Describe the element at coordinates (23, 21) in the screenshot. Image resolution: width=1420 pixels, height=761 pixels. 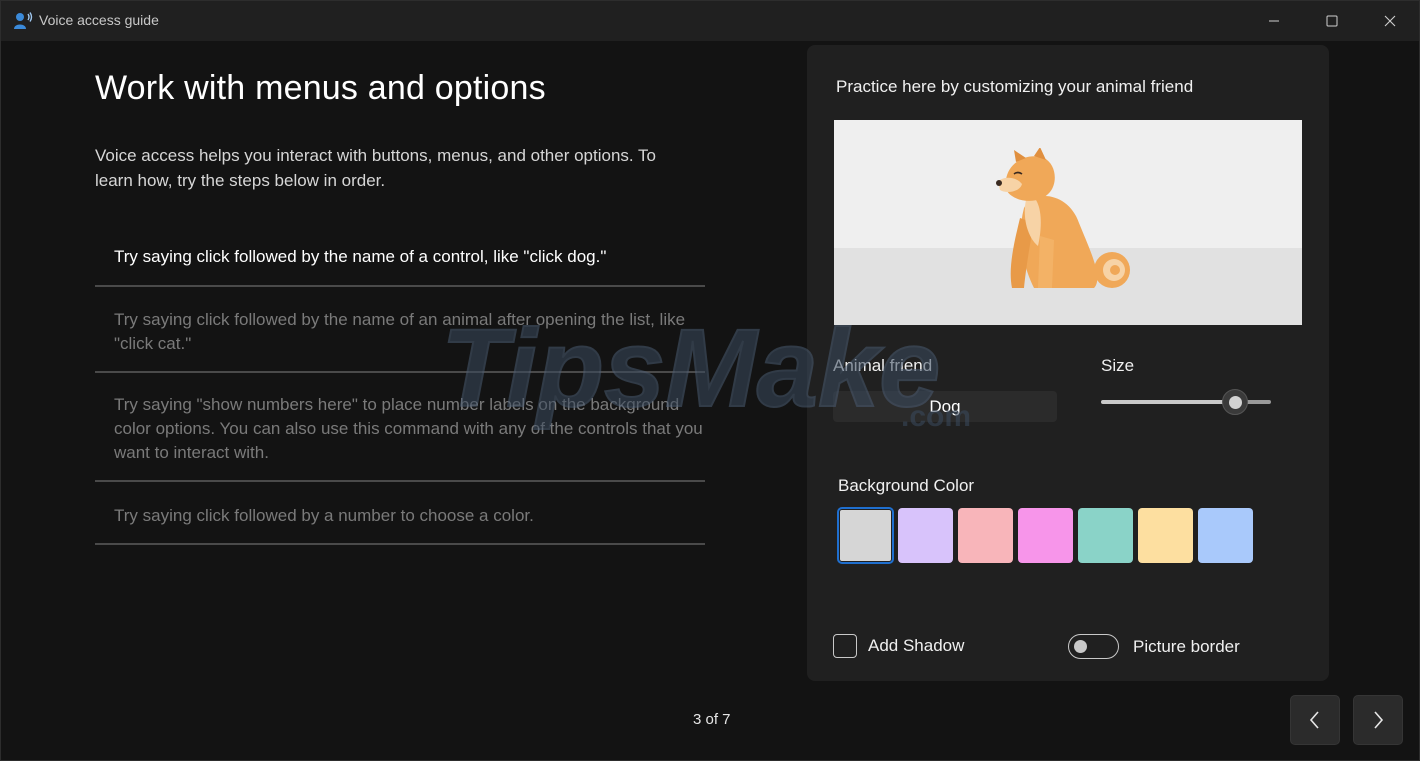
I see `voice-access-app-icon` at that location.